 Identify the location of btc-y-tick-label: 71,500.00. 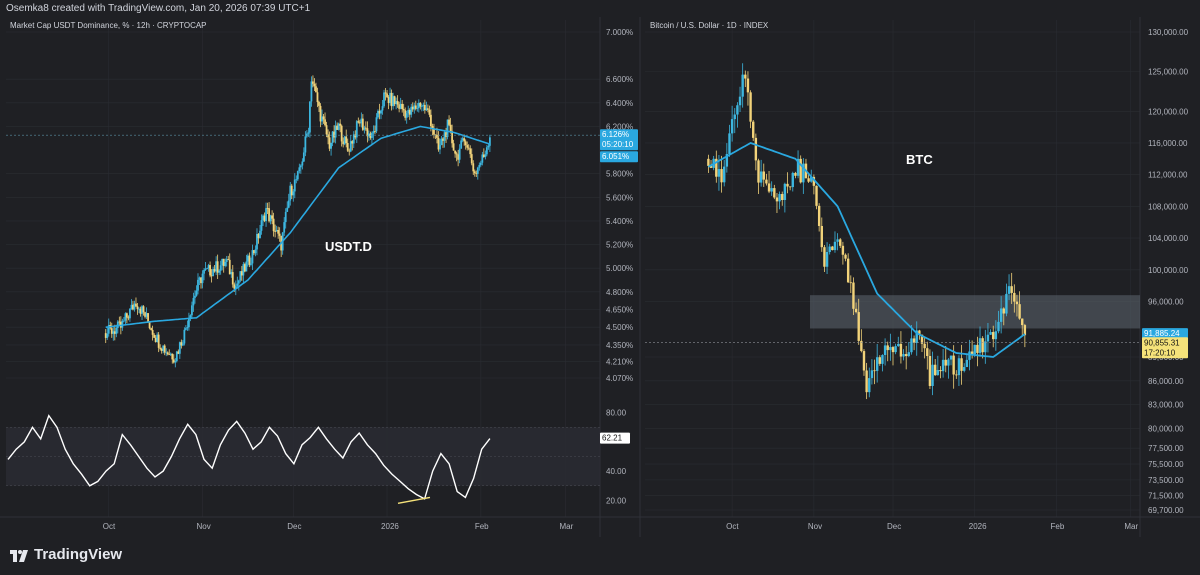
(1166, 496).